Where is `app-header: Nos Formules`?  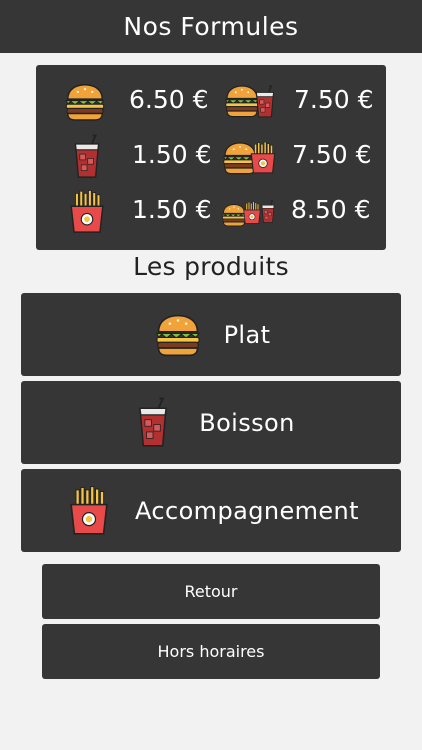
app-header: Nos Formules is located at coordinates (211, 26).